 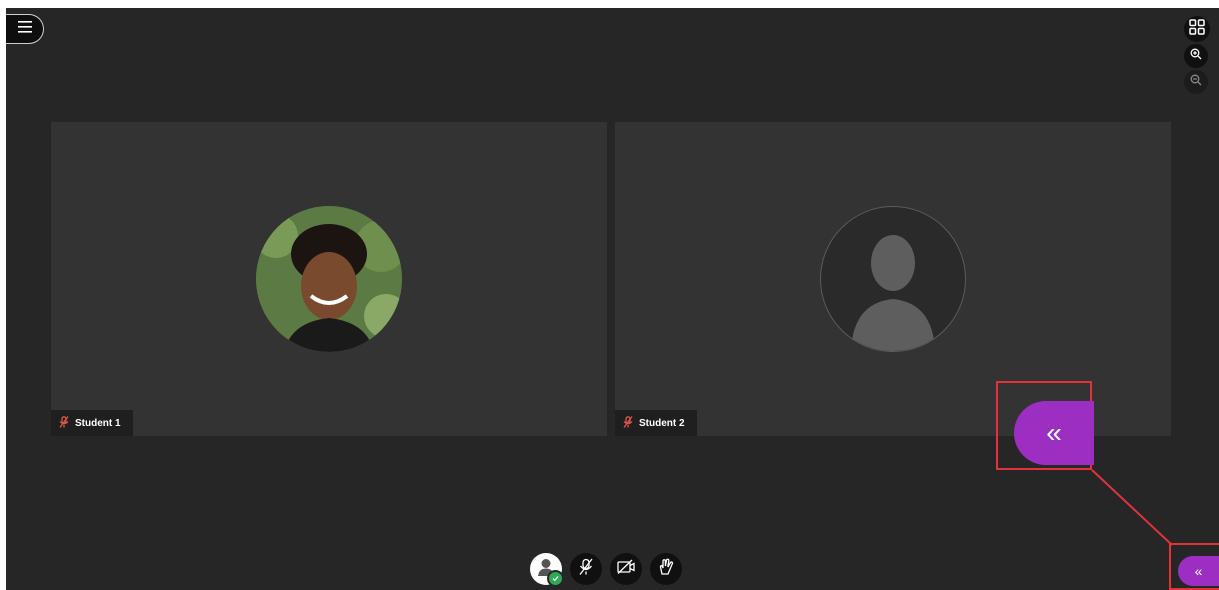 I want to click on hamburger-menu-icon, so click(x=24, y=29).